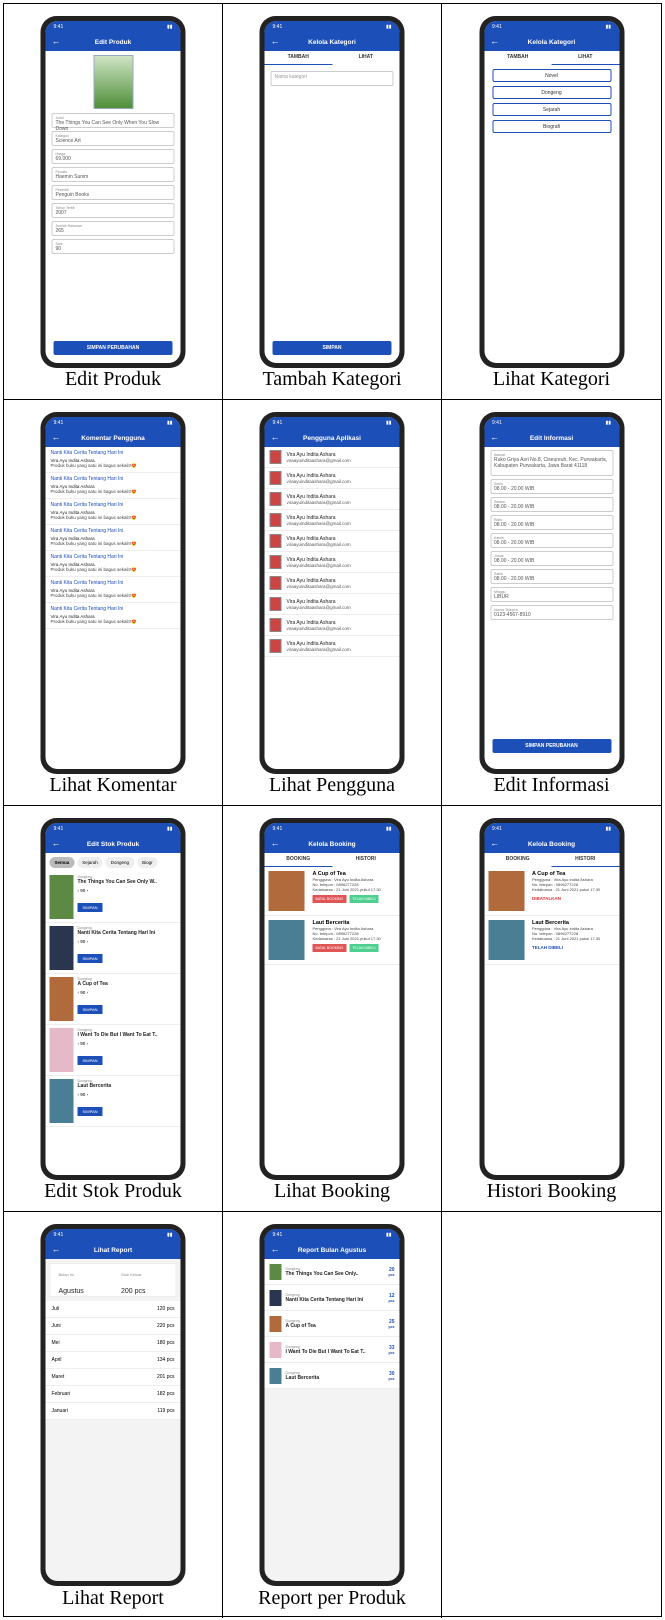 This screenshot has height=1620, width=665. I want to click on form-field: Harga 69.000, so click(113, 156).